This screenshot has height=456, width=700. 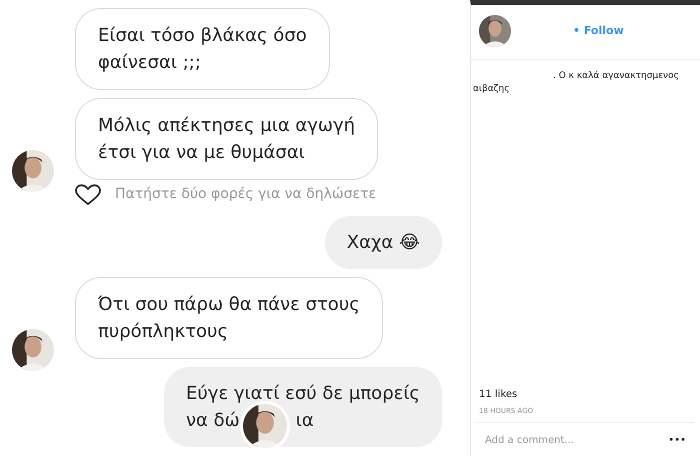 I want to click on likes-count: 11 likes, so click(x=498, y=395).